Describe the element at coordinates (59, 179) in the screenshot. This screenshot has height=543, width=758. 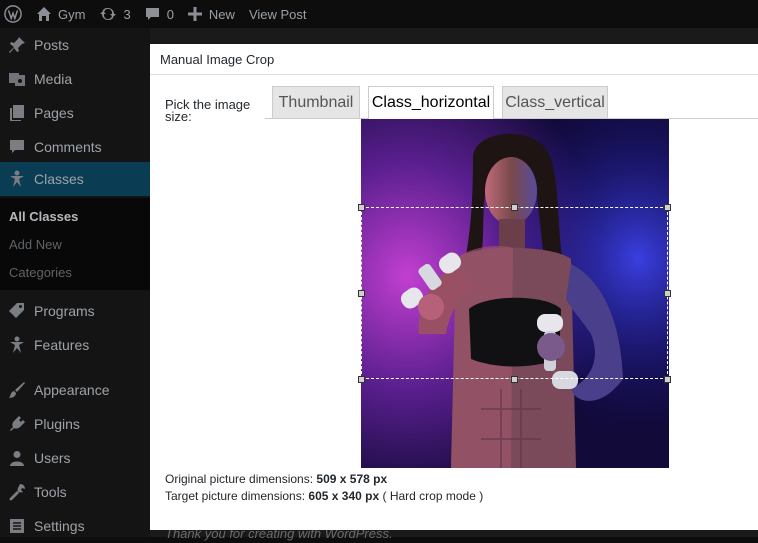
I see `menu-label: Classes` at that location.